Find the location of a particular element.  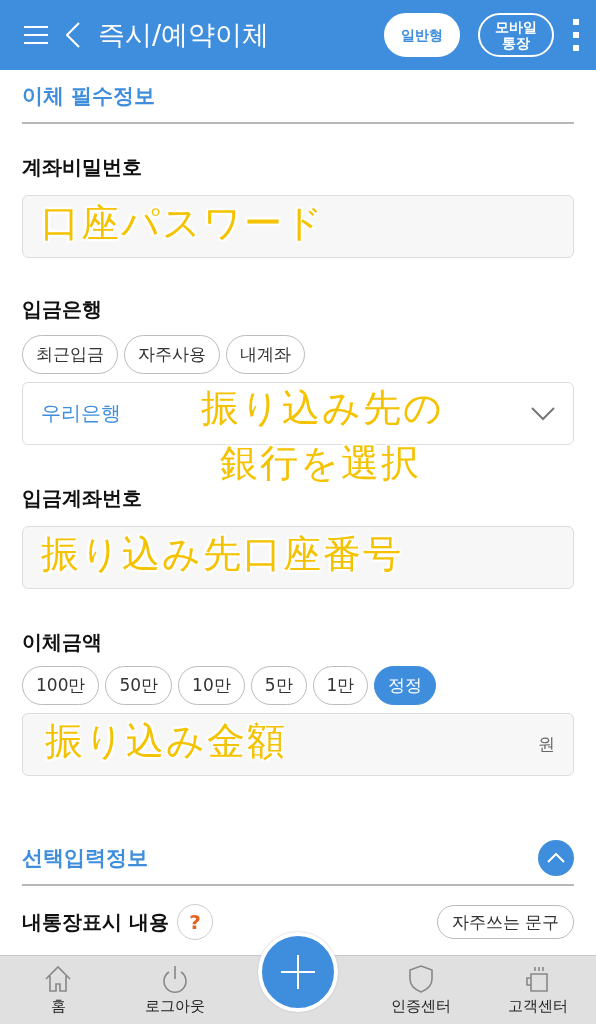

more-icon is located at coordinates (576, 35).